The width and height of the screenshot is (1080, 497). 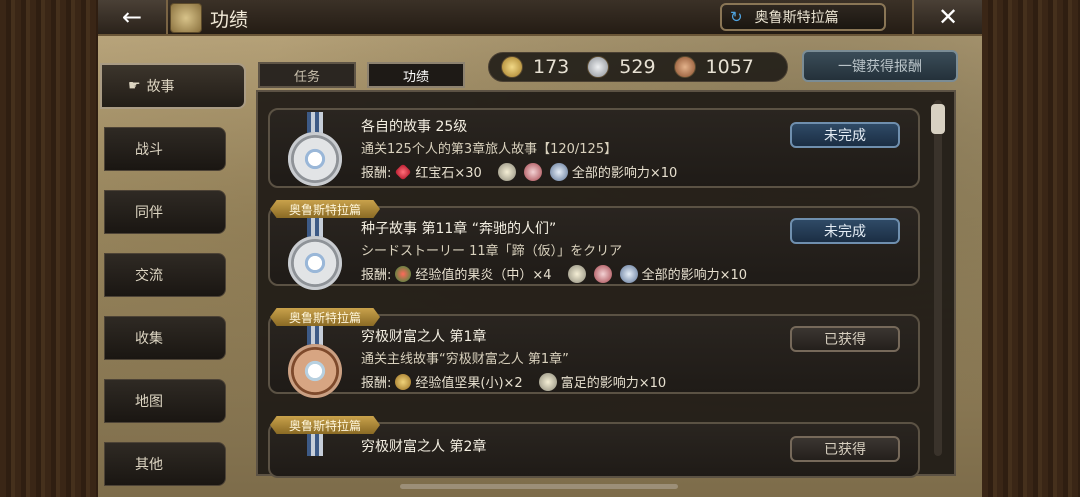 What do you see at coordinates (403, 273) in the screenshot?
I see `fruit-icon` at bounding box center [403, 273].